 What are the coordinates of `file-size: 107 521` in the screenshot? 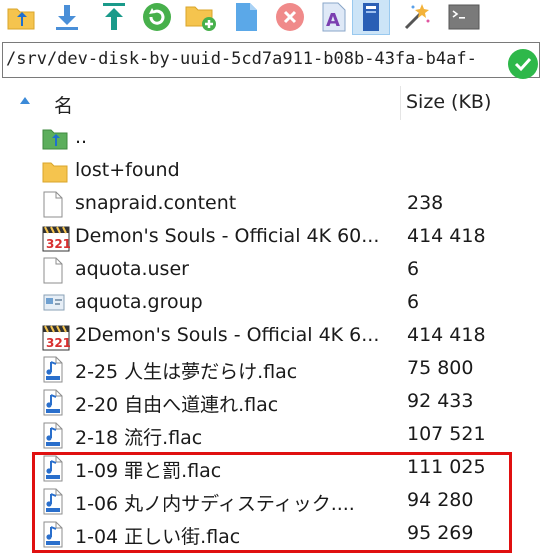 It's located at (446, 434).